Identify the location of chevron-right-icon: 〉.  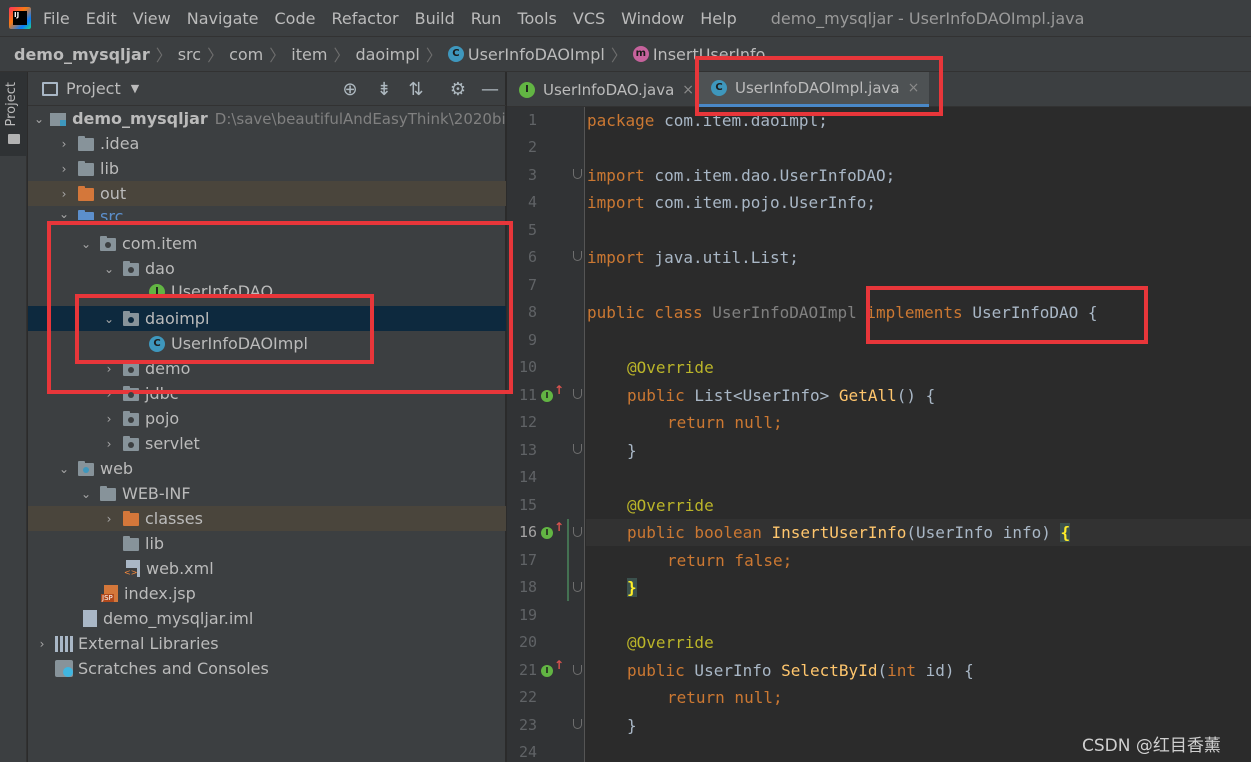
(163, 55).